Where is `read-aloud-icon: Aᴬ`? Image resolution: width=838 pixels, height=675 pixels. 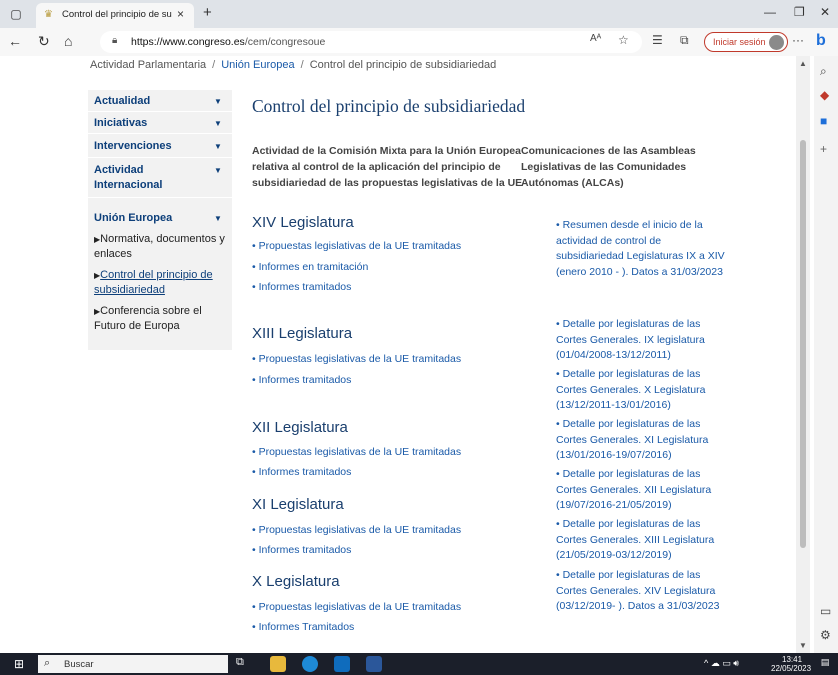
read-aloud-icon: Aᴬ is located at coordinates (595, 38).